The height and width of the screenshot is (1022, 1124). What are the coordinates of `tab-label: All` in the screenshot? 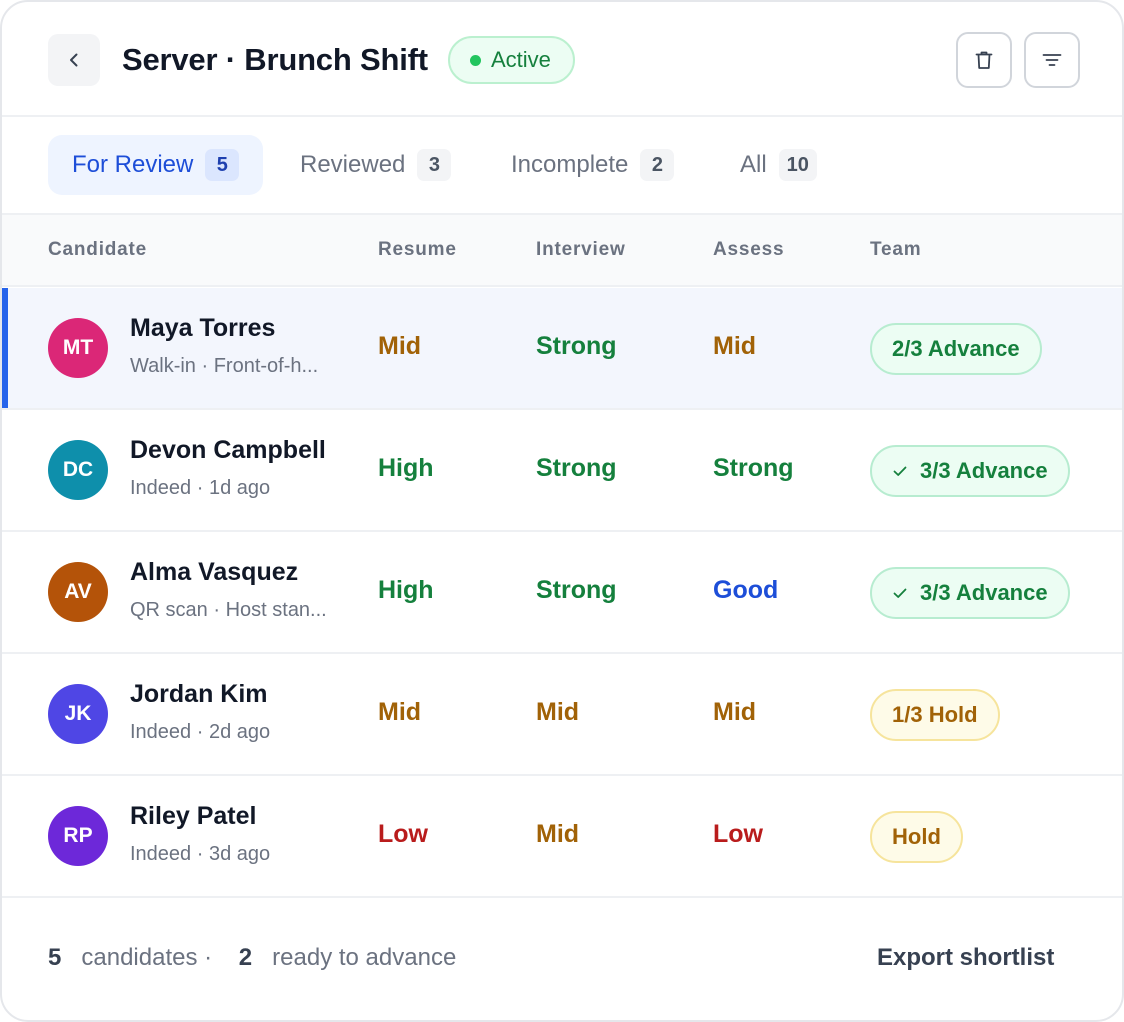 It's located at (753, 164).